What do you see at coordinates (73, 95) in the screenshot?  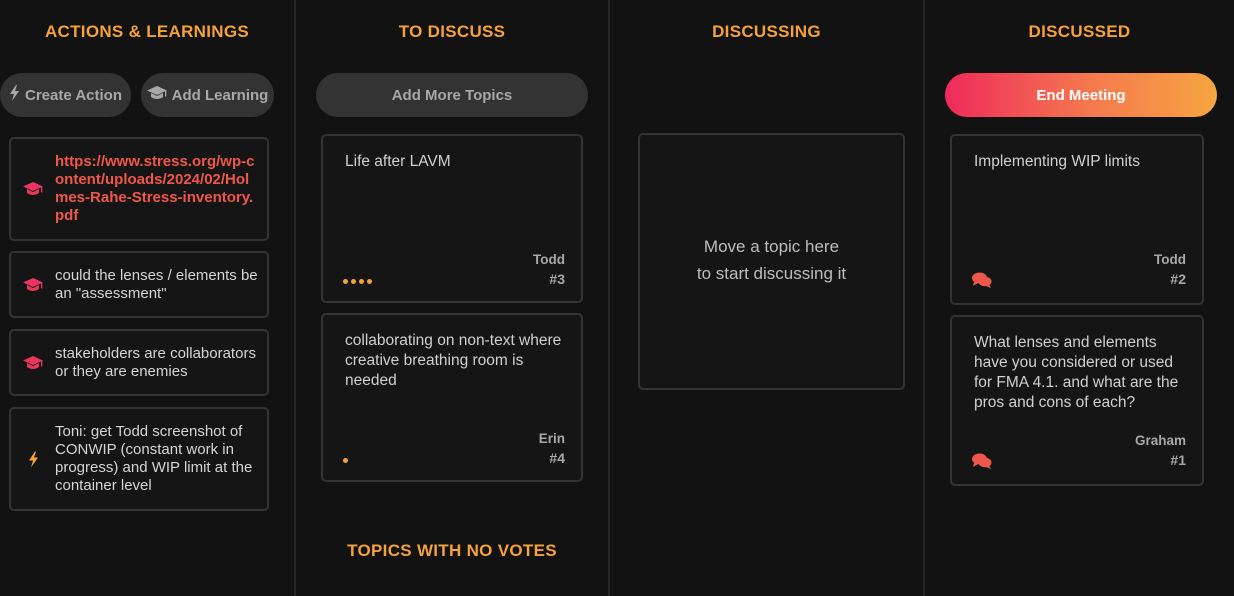 I see `create-action-label: Create Action` at bounding box center [73, 95].